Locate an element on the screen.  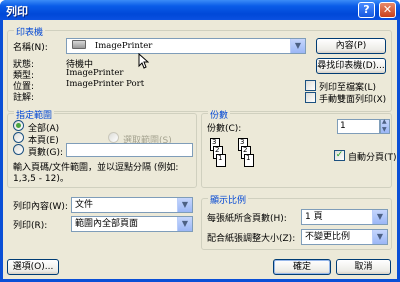
range-pages-radio is located at coordinates (18, 149).